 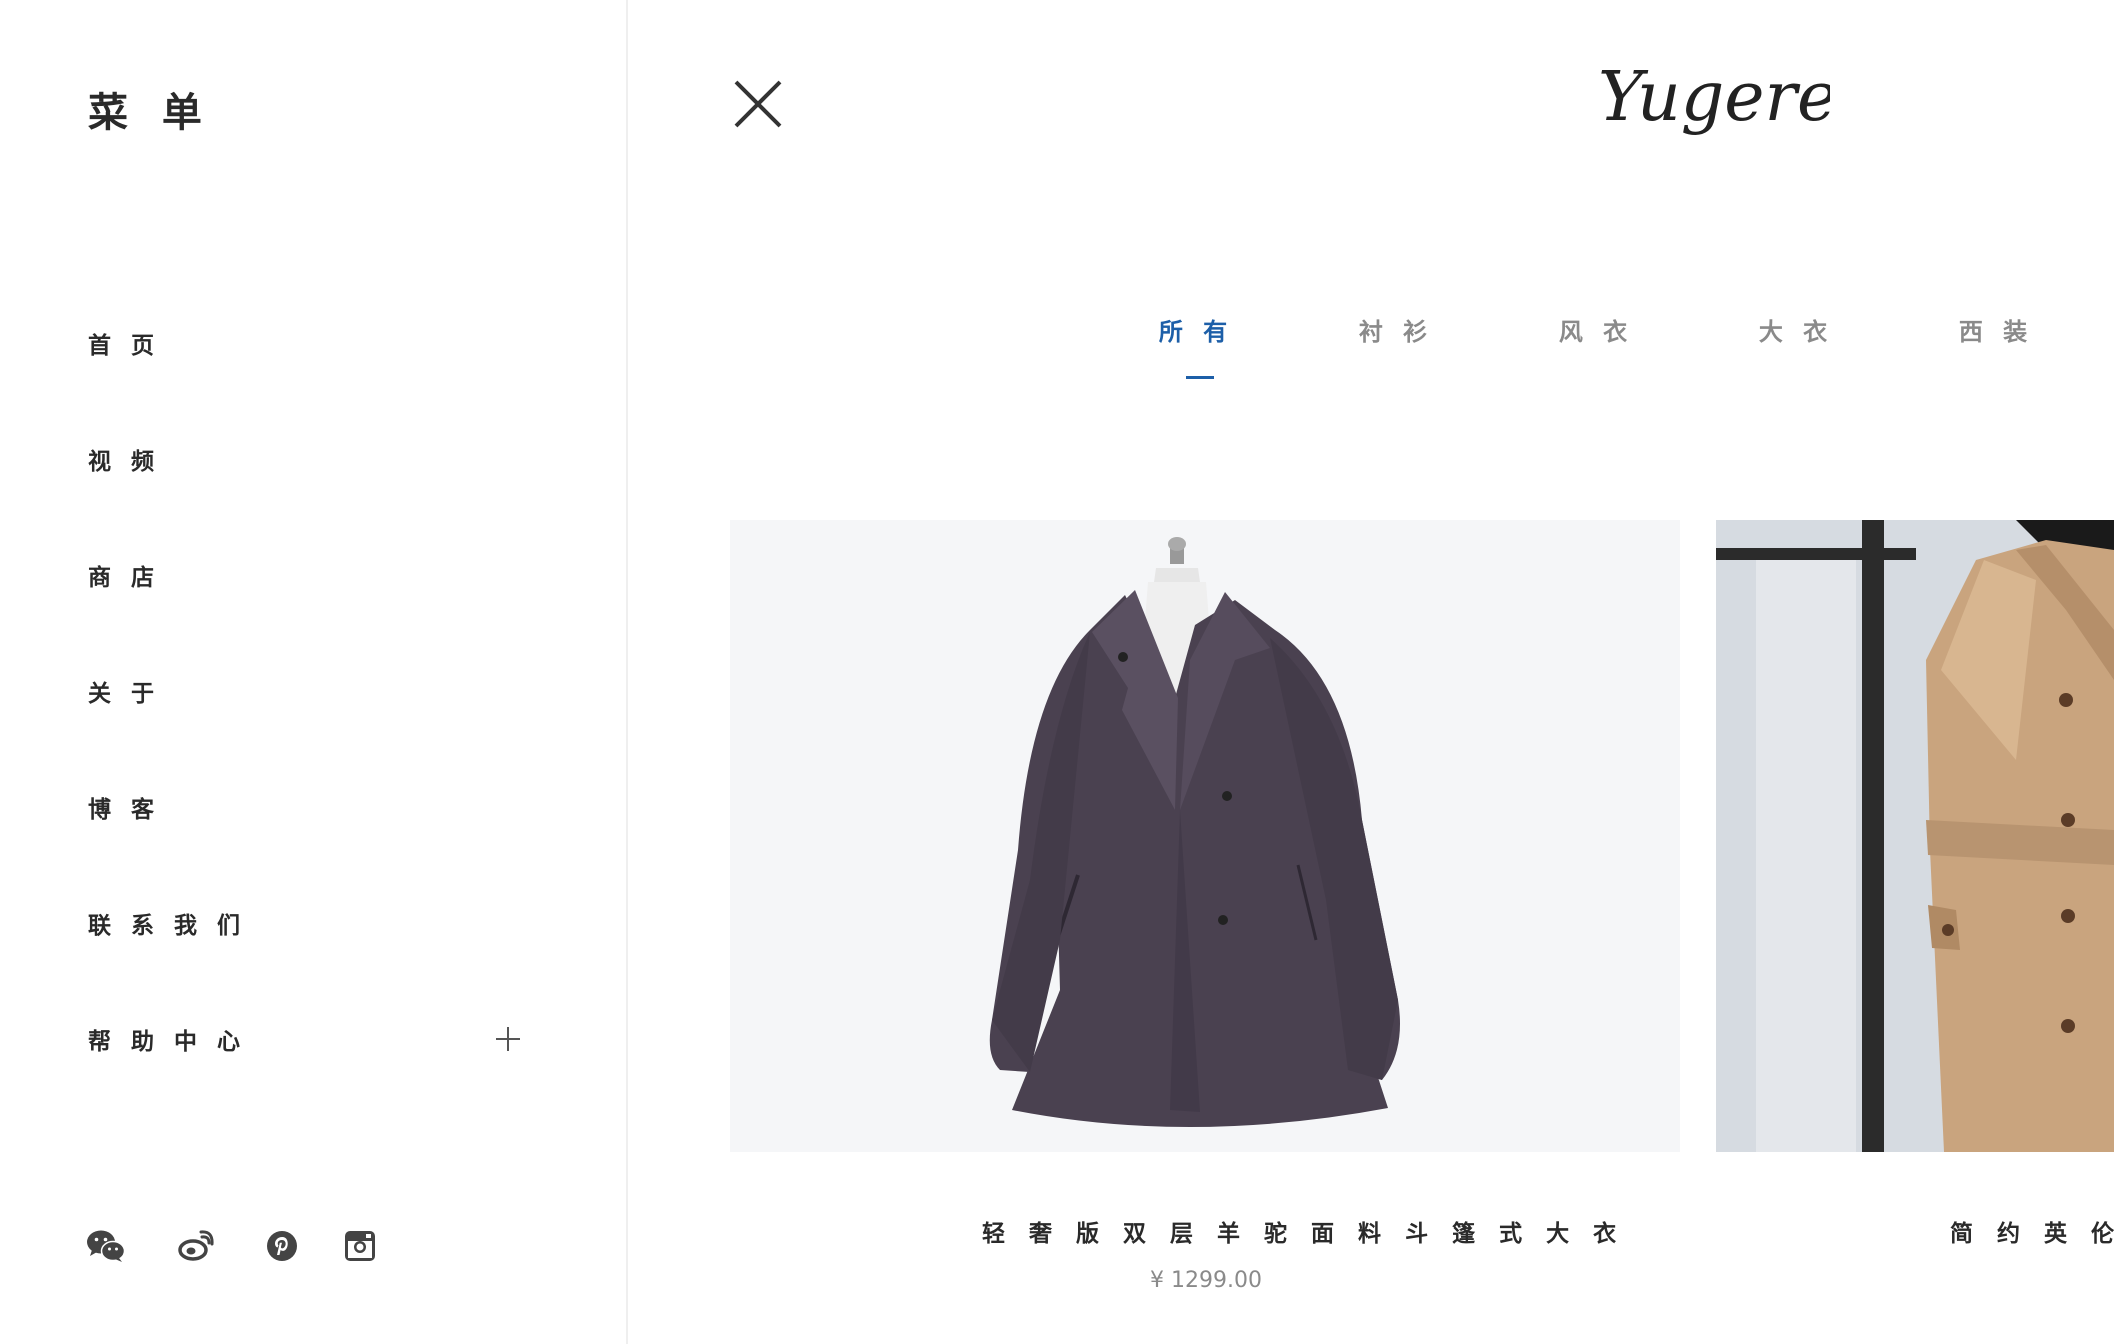 I want to click on instagram-icon, so click(x=360, y=1246).